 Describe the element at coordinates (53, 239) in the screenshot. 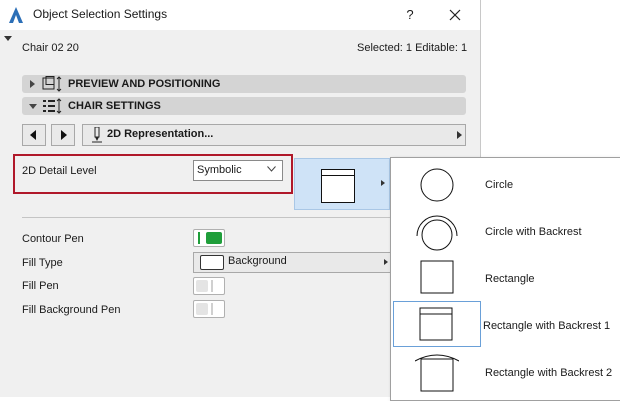

I see `contour-pen-label: Contour Pen` at that location.